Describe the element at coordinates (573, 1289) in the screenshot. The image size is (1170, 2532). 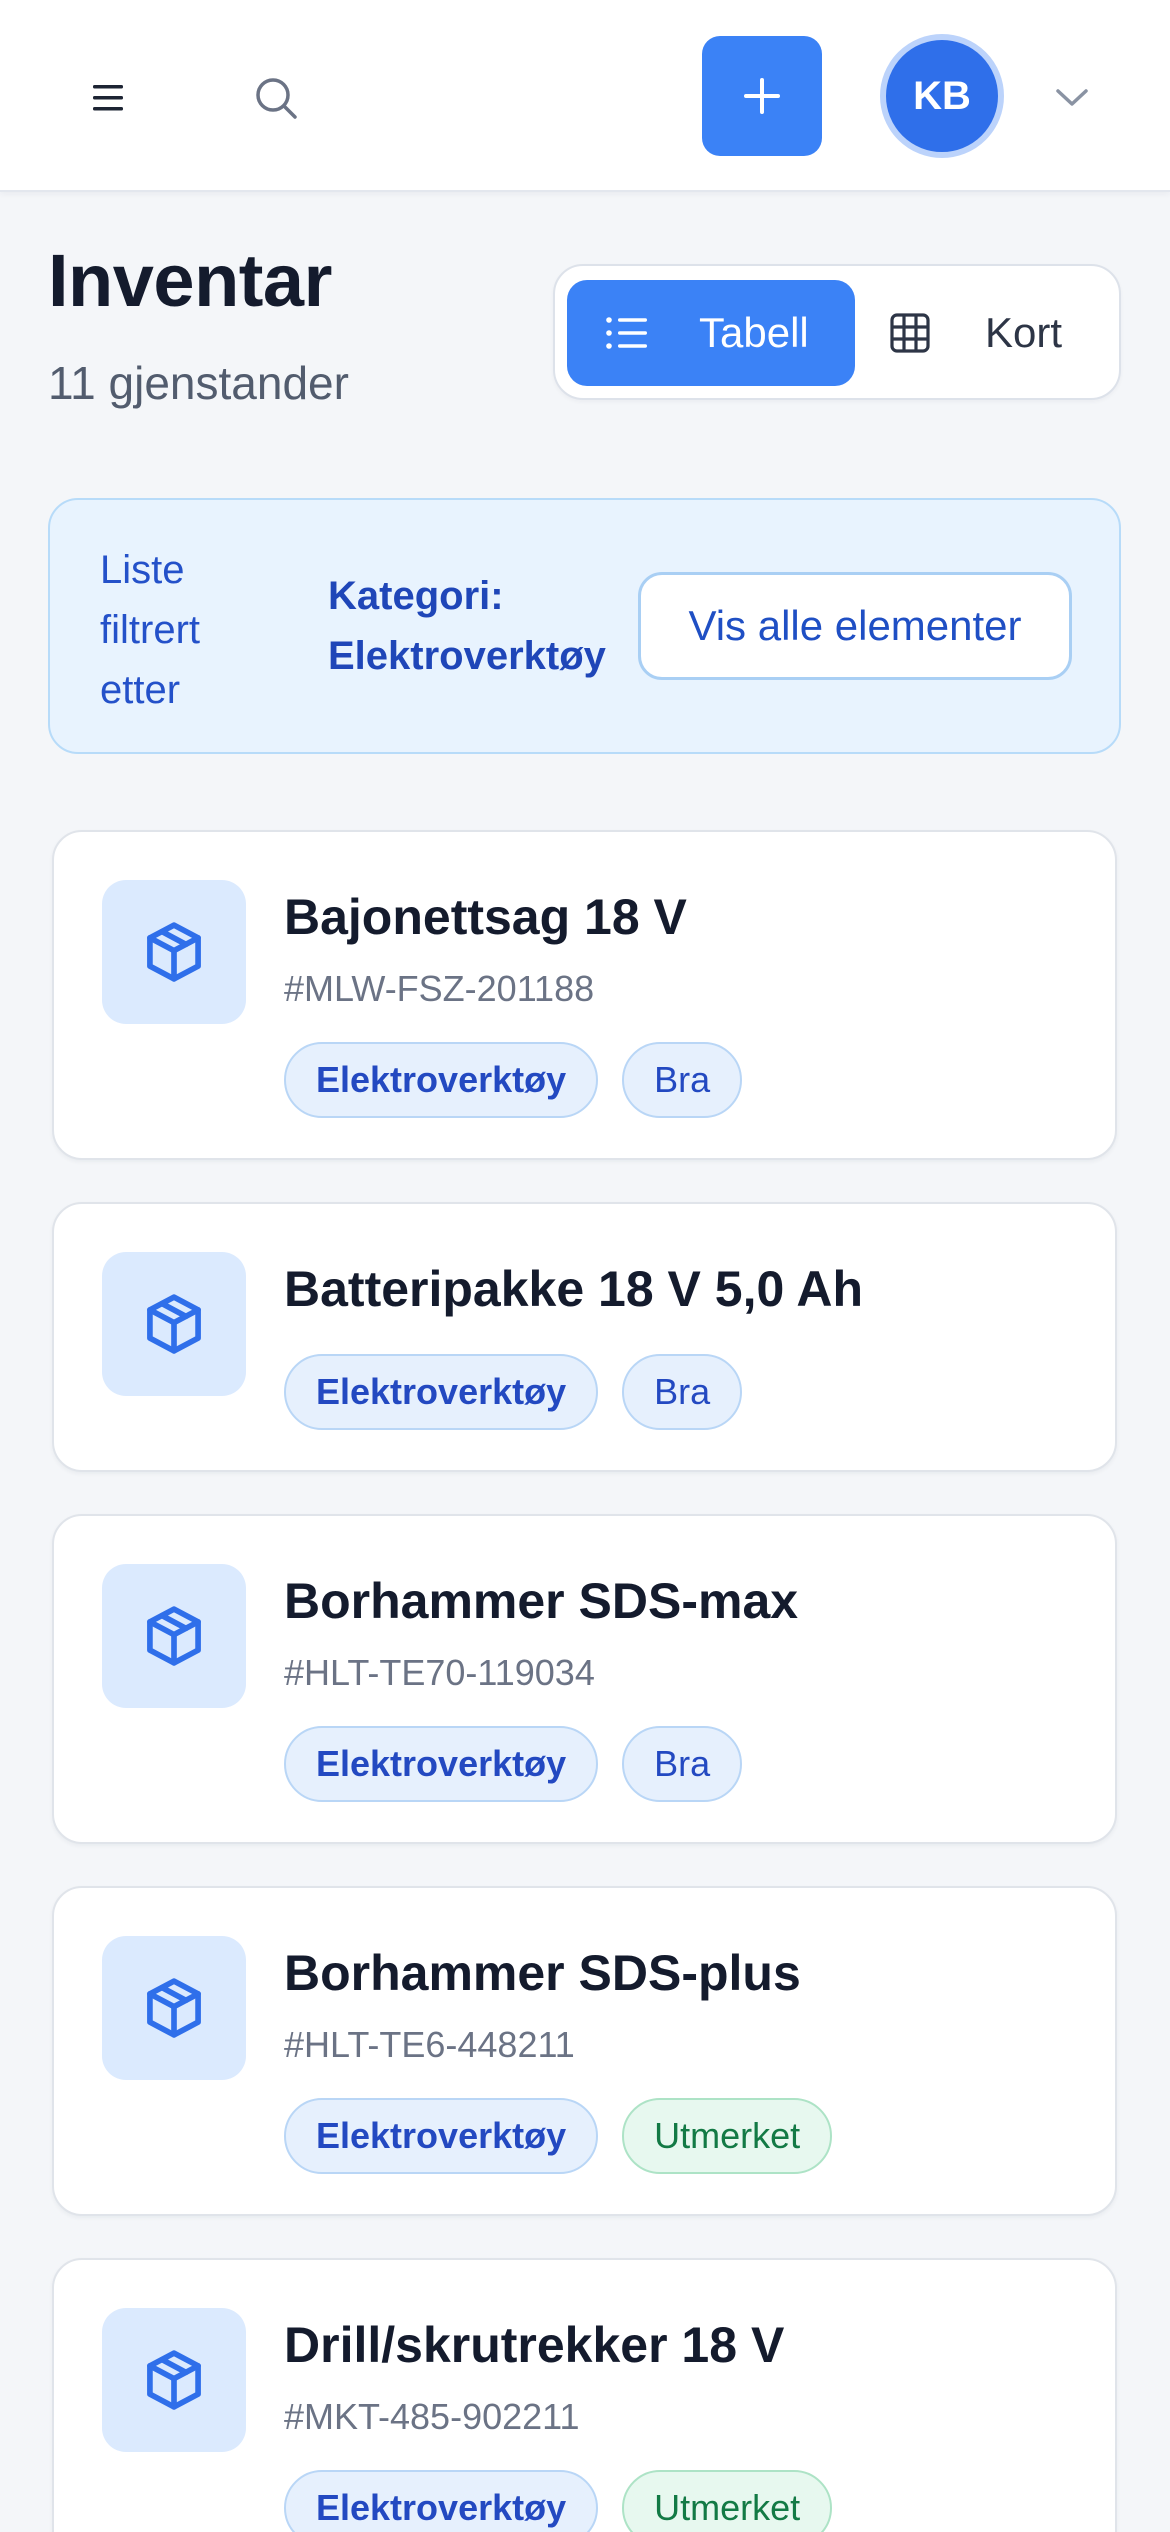
I see `item-name: Batteripakke 18 V 5,0 Ah` at that location.